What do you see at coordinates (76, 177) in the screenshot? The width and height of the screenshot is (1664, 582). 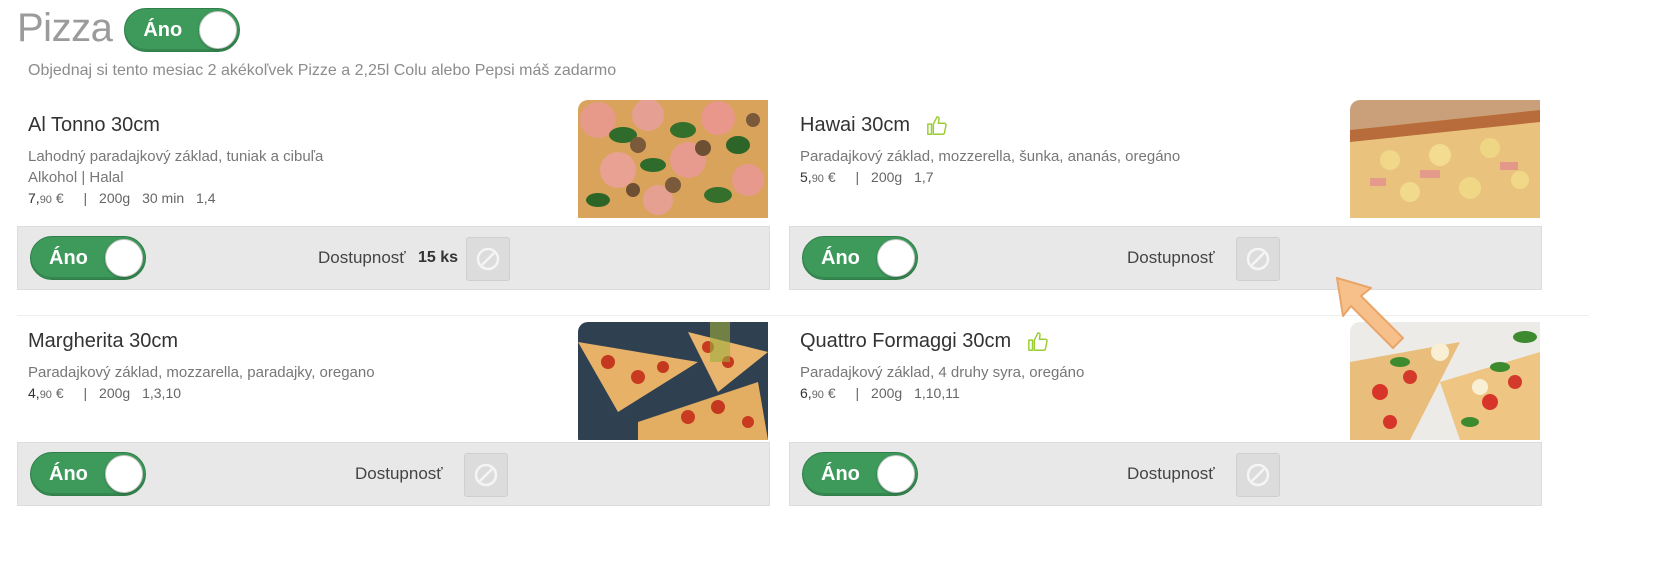 I see `product-tags: Alkohol | Halal` at bounding box center [76, 177].